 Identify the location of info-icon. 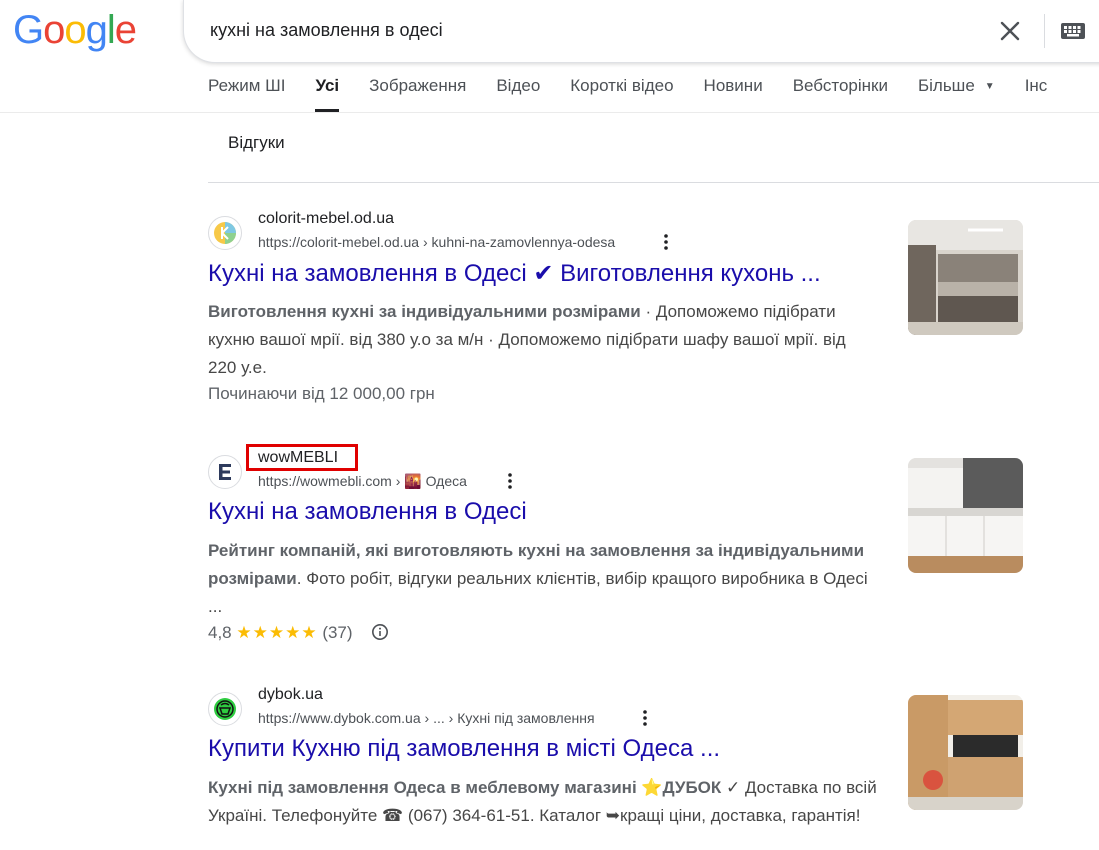
(380, 634).